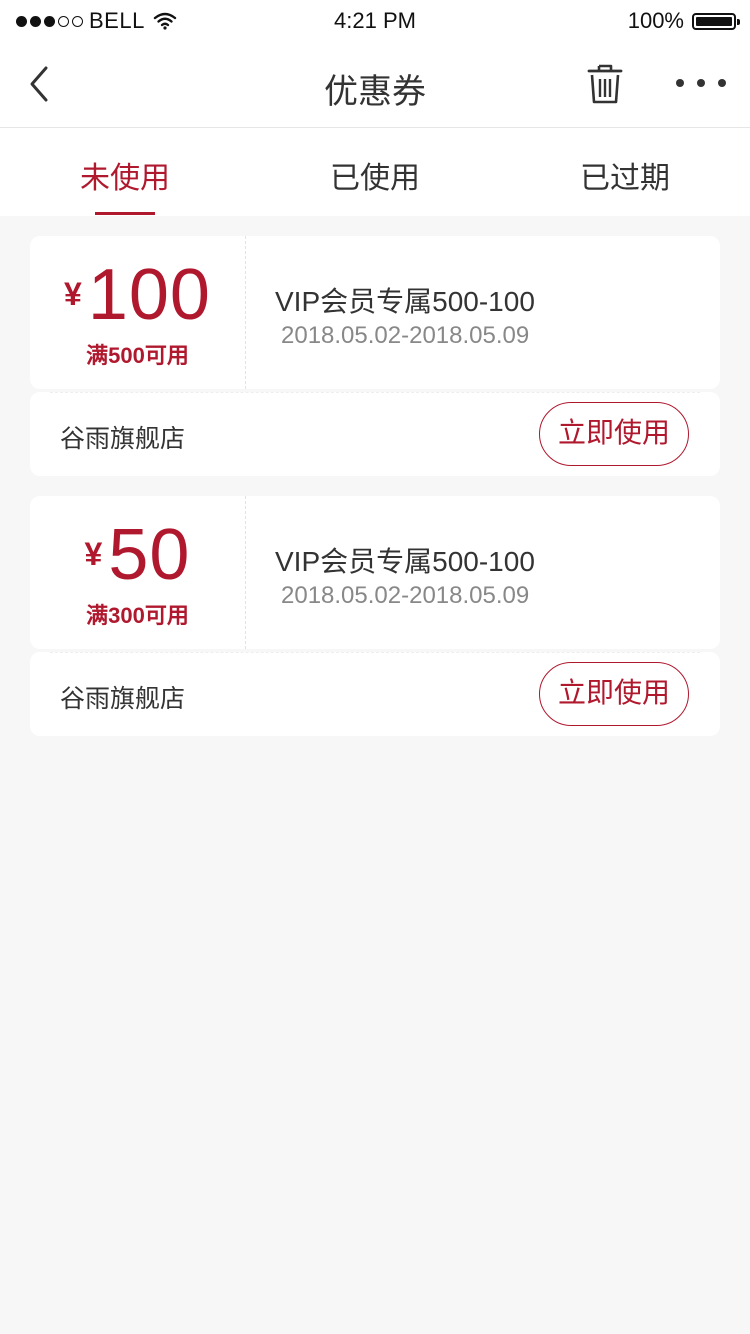  What do you see at coordinates (149, 555) in the screenshot?
I see `coupon-value: 50` at bounding box center [149, 555].